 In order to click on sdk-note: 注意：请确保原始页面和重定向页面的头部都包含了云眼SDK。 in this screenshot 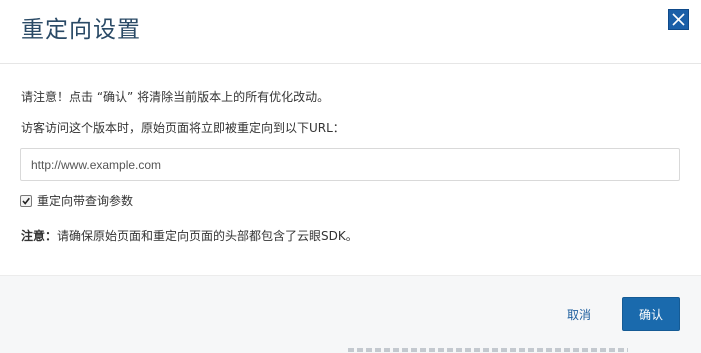, I will do `click(189, 236)`.